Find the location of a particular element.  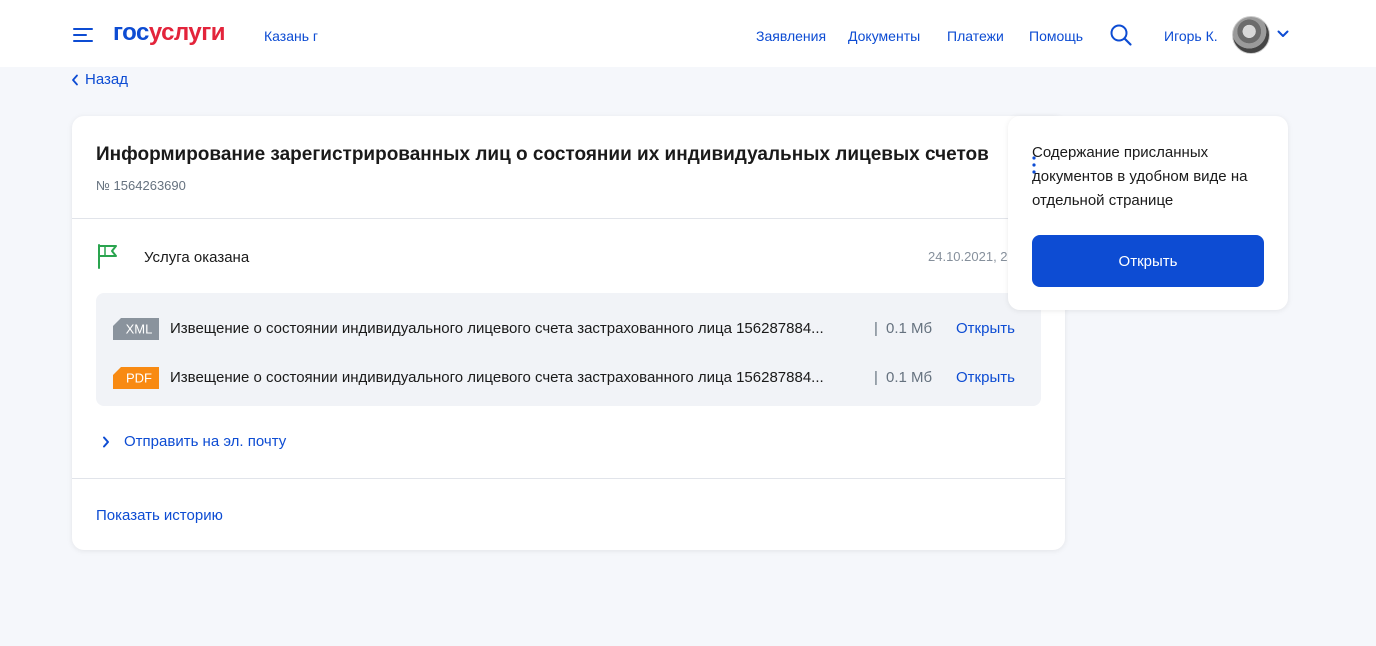

back-label: Назад is located at coordinates (106, 79).